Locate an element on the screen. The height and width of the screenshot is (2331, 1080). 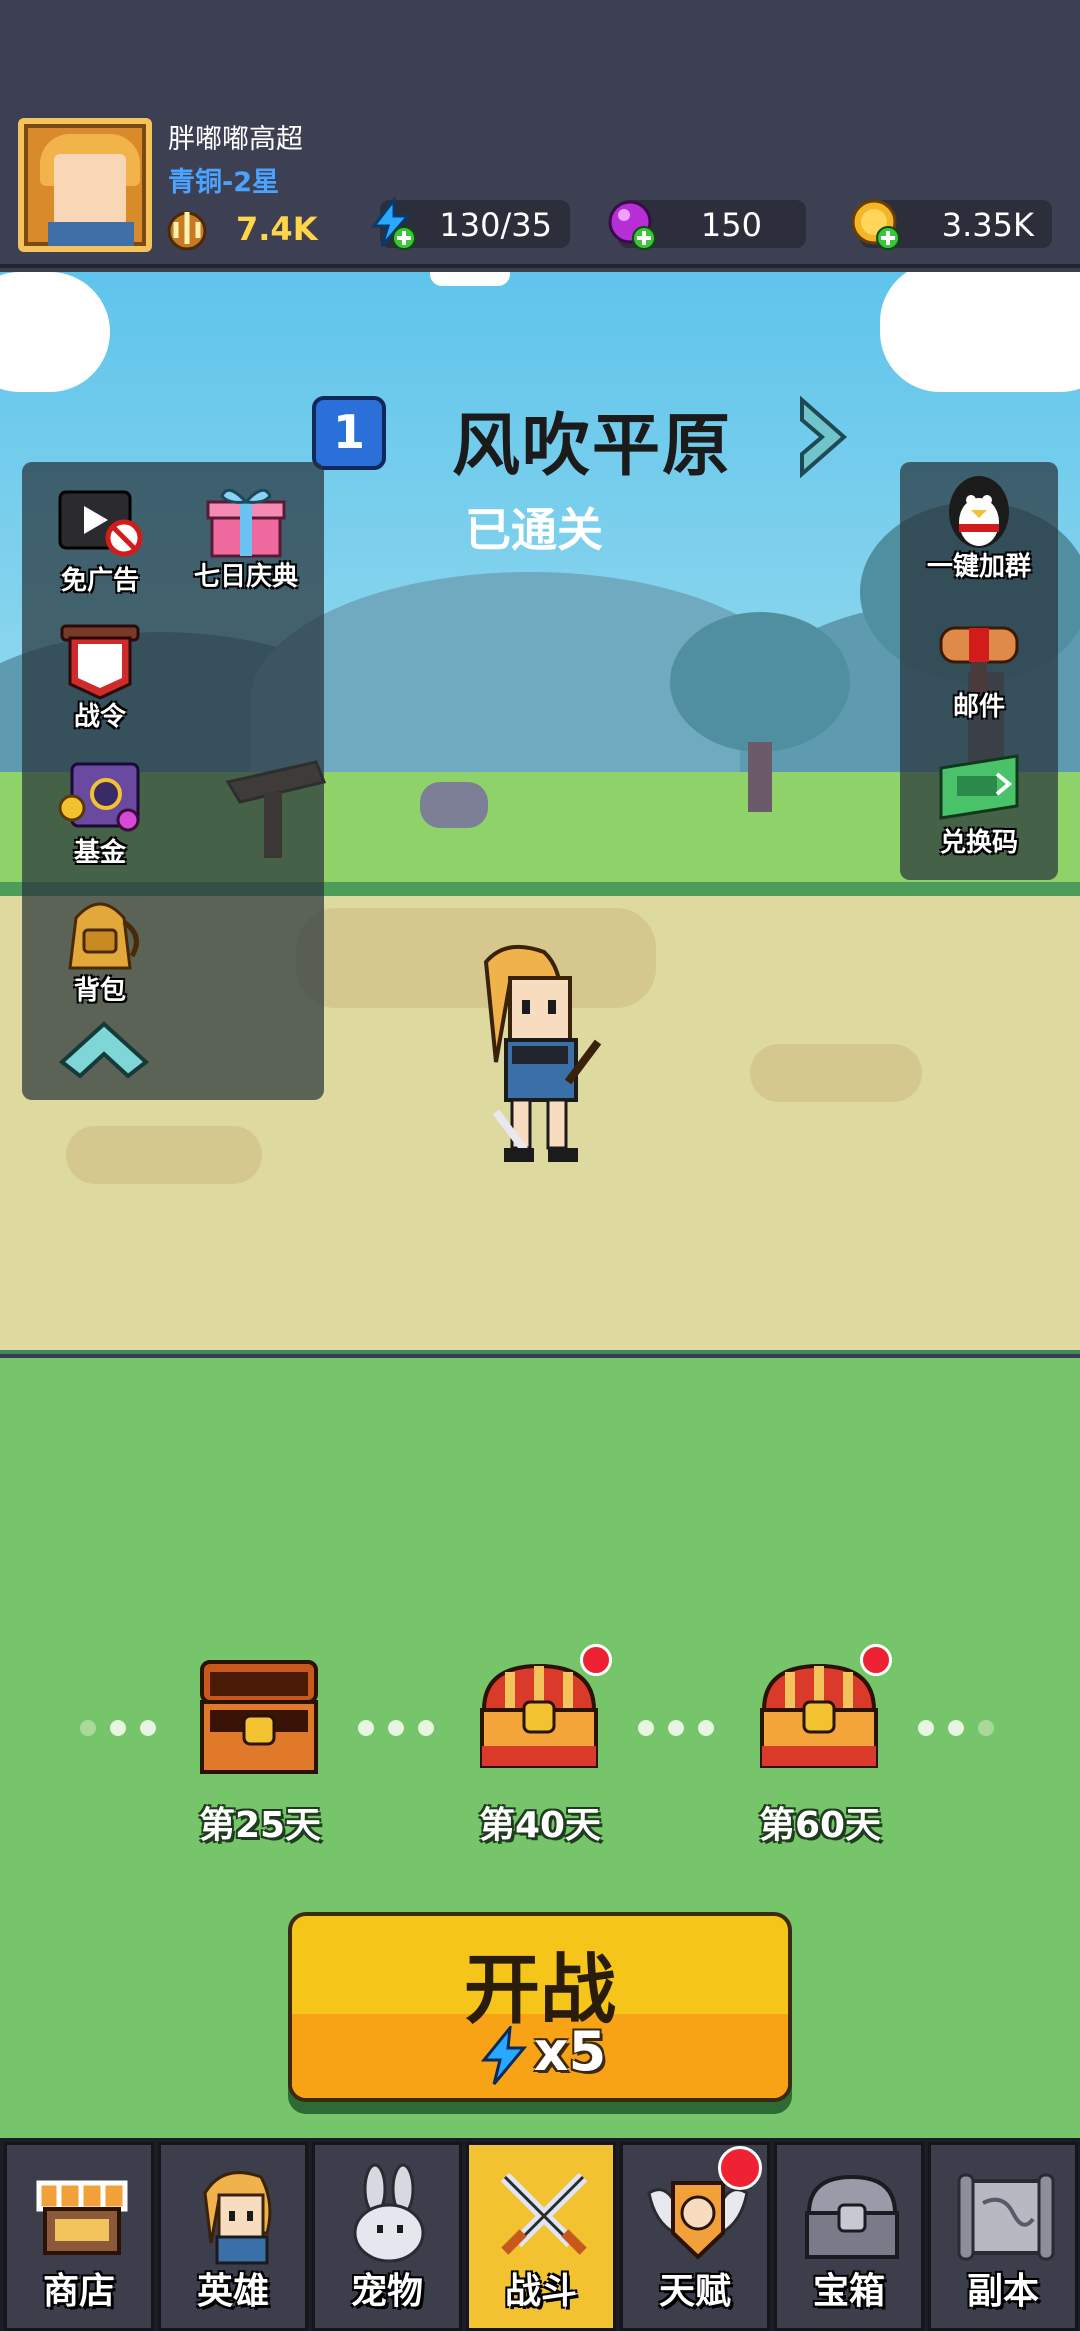
redeem-code-button: 兑换码 is located at coordinates (979, 803).